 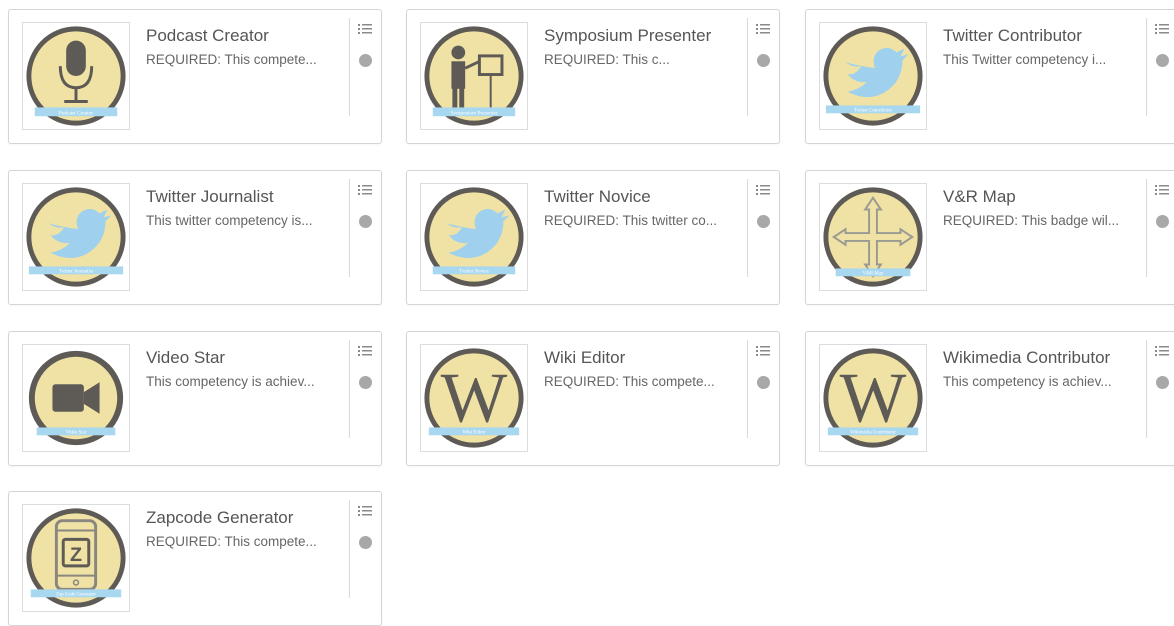 I want to click on svg-text: Twitter Contributor, so click(x=873, y=110).